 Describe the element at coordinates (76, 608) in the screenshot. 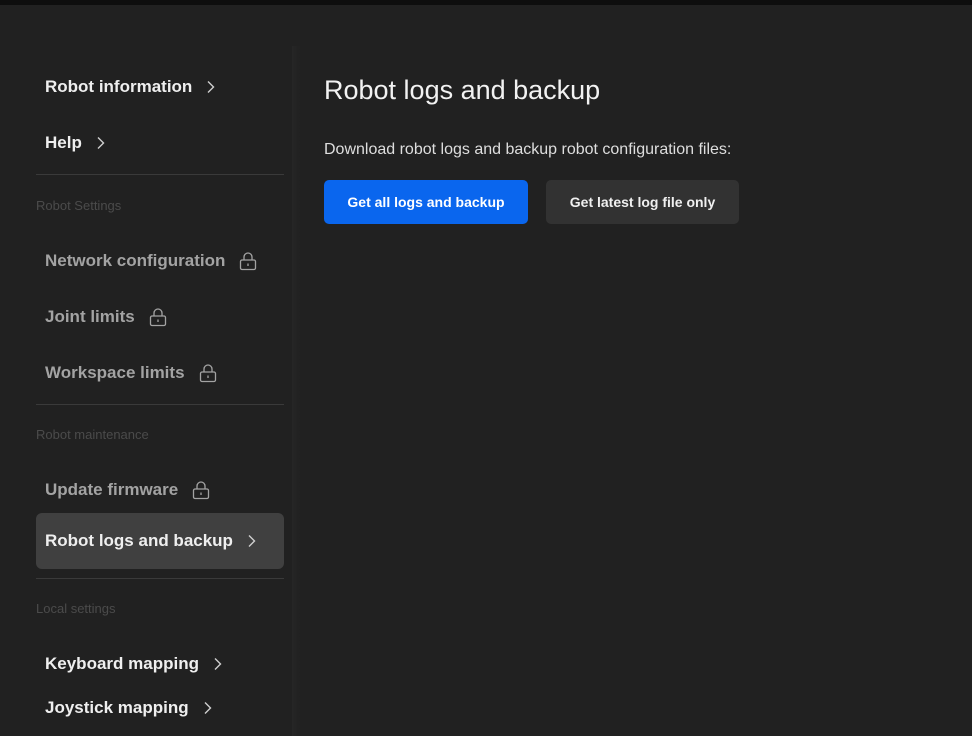

I see `section-label-local-settings: Local settings` at that location.